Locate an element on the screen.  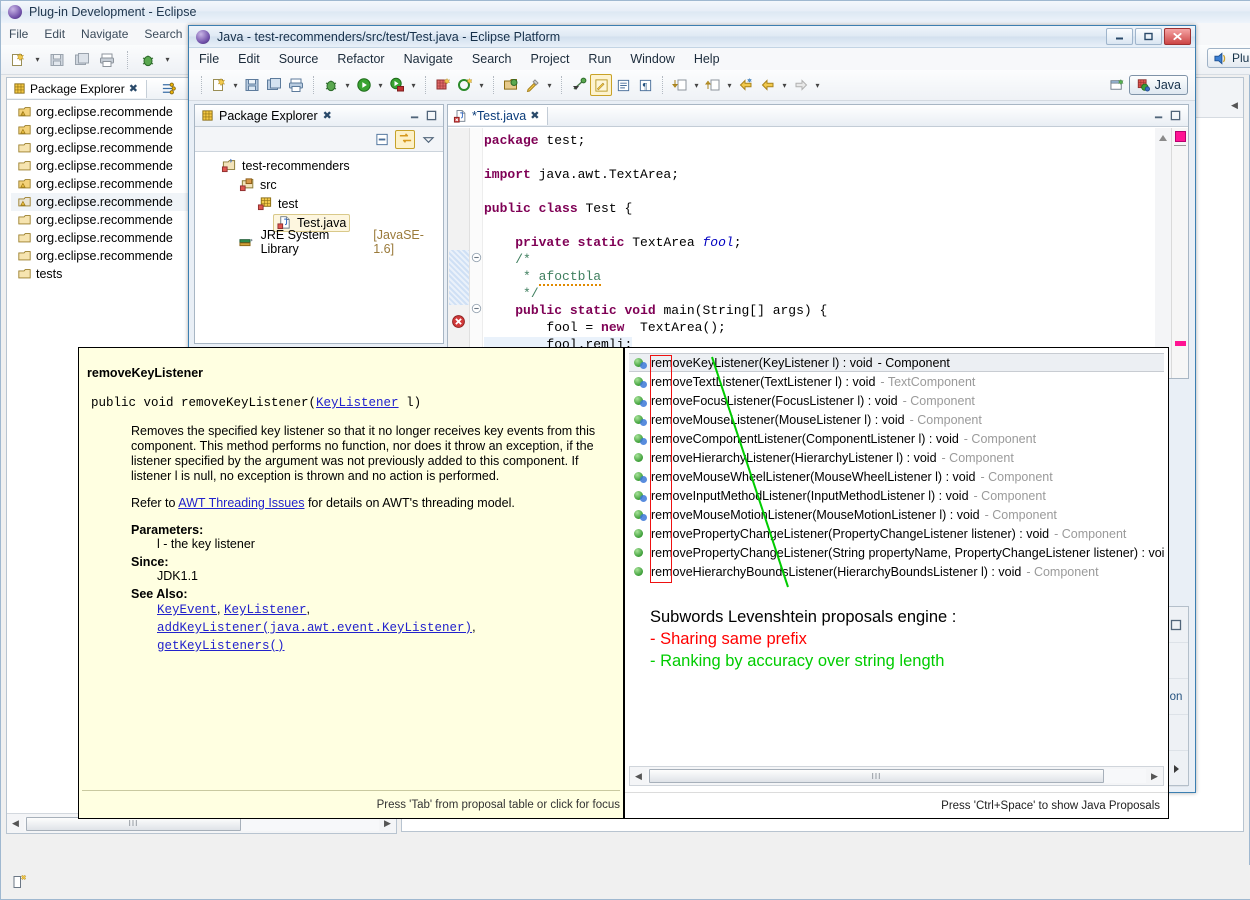
scroll-right-icon: ▶ is located at coordinates (1154, 776).